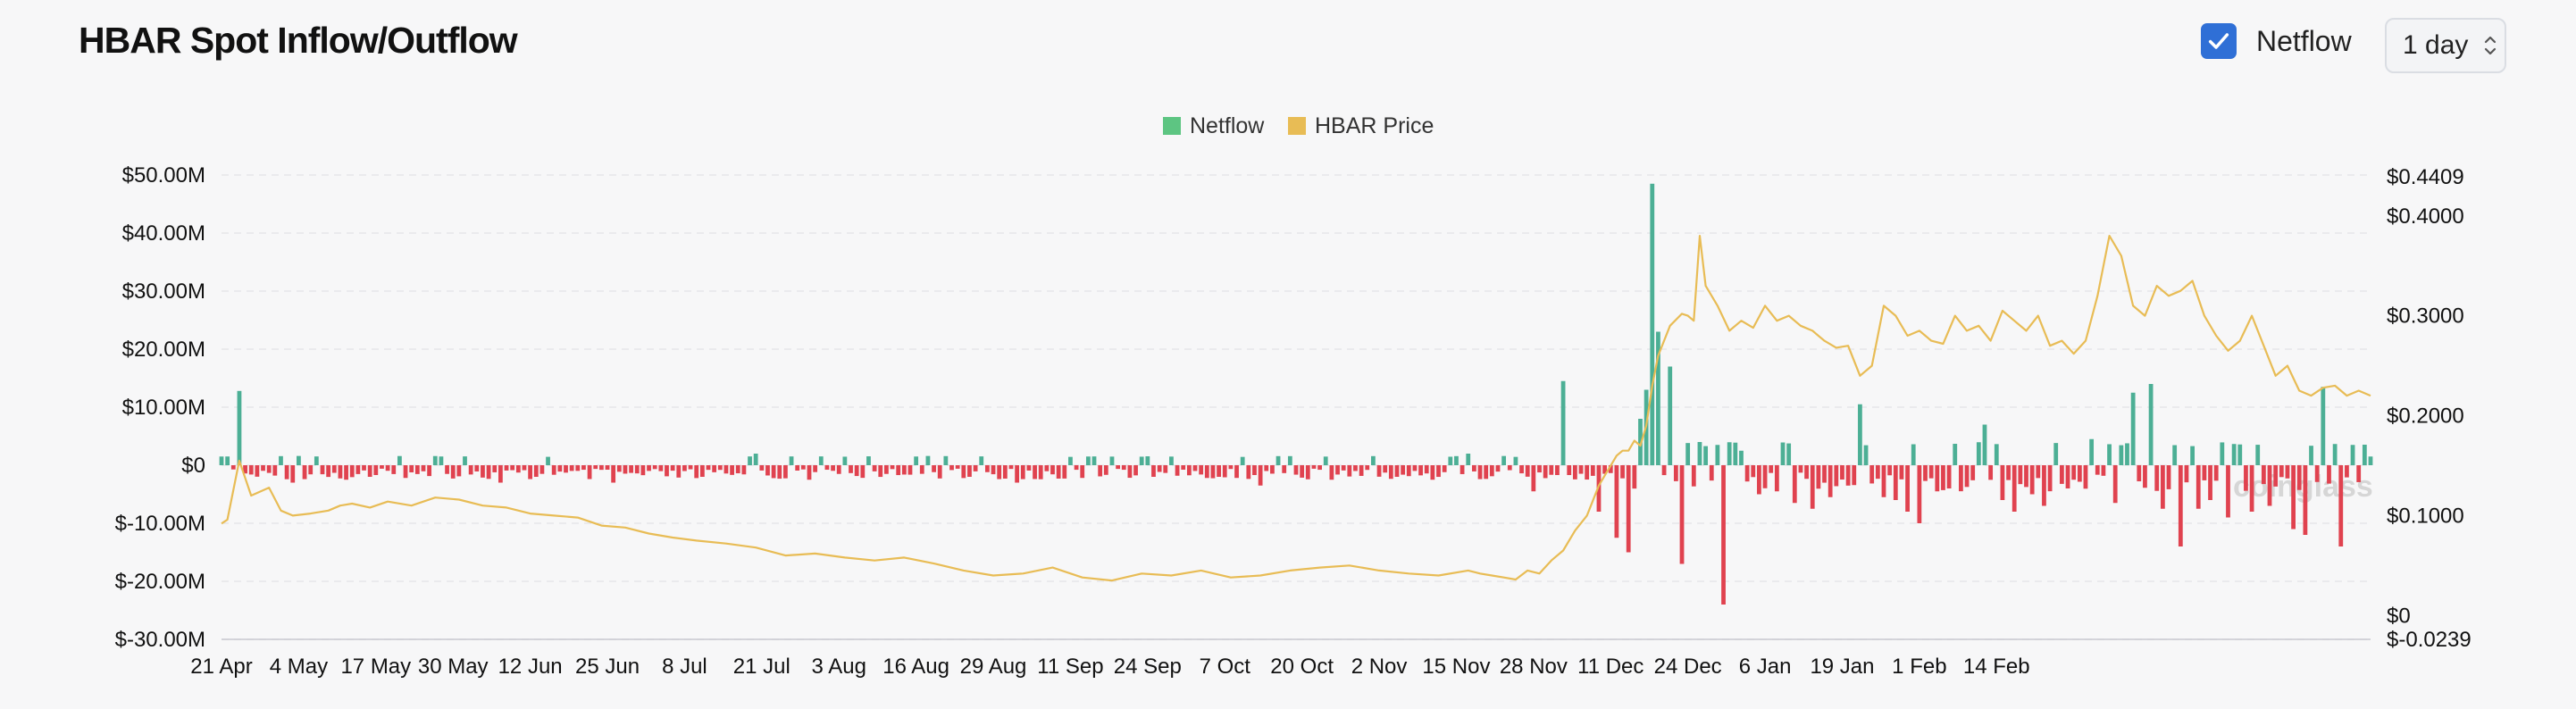 The width and height of the screenshot is (2576, 709). I want to click on x-tick-label: 17 May, so click(376, 667).